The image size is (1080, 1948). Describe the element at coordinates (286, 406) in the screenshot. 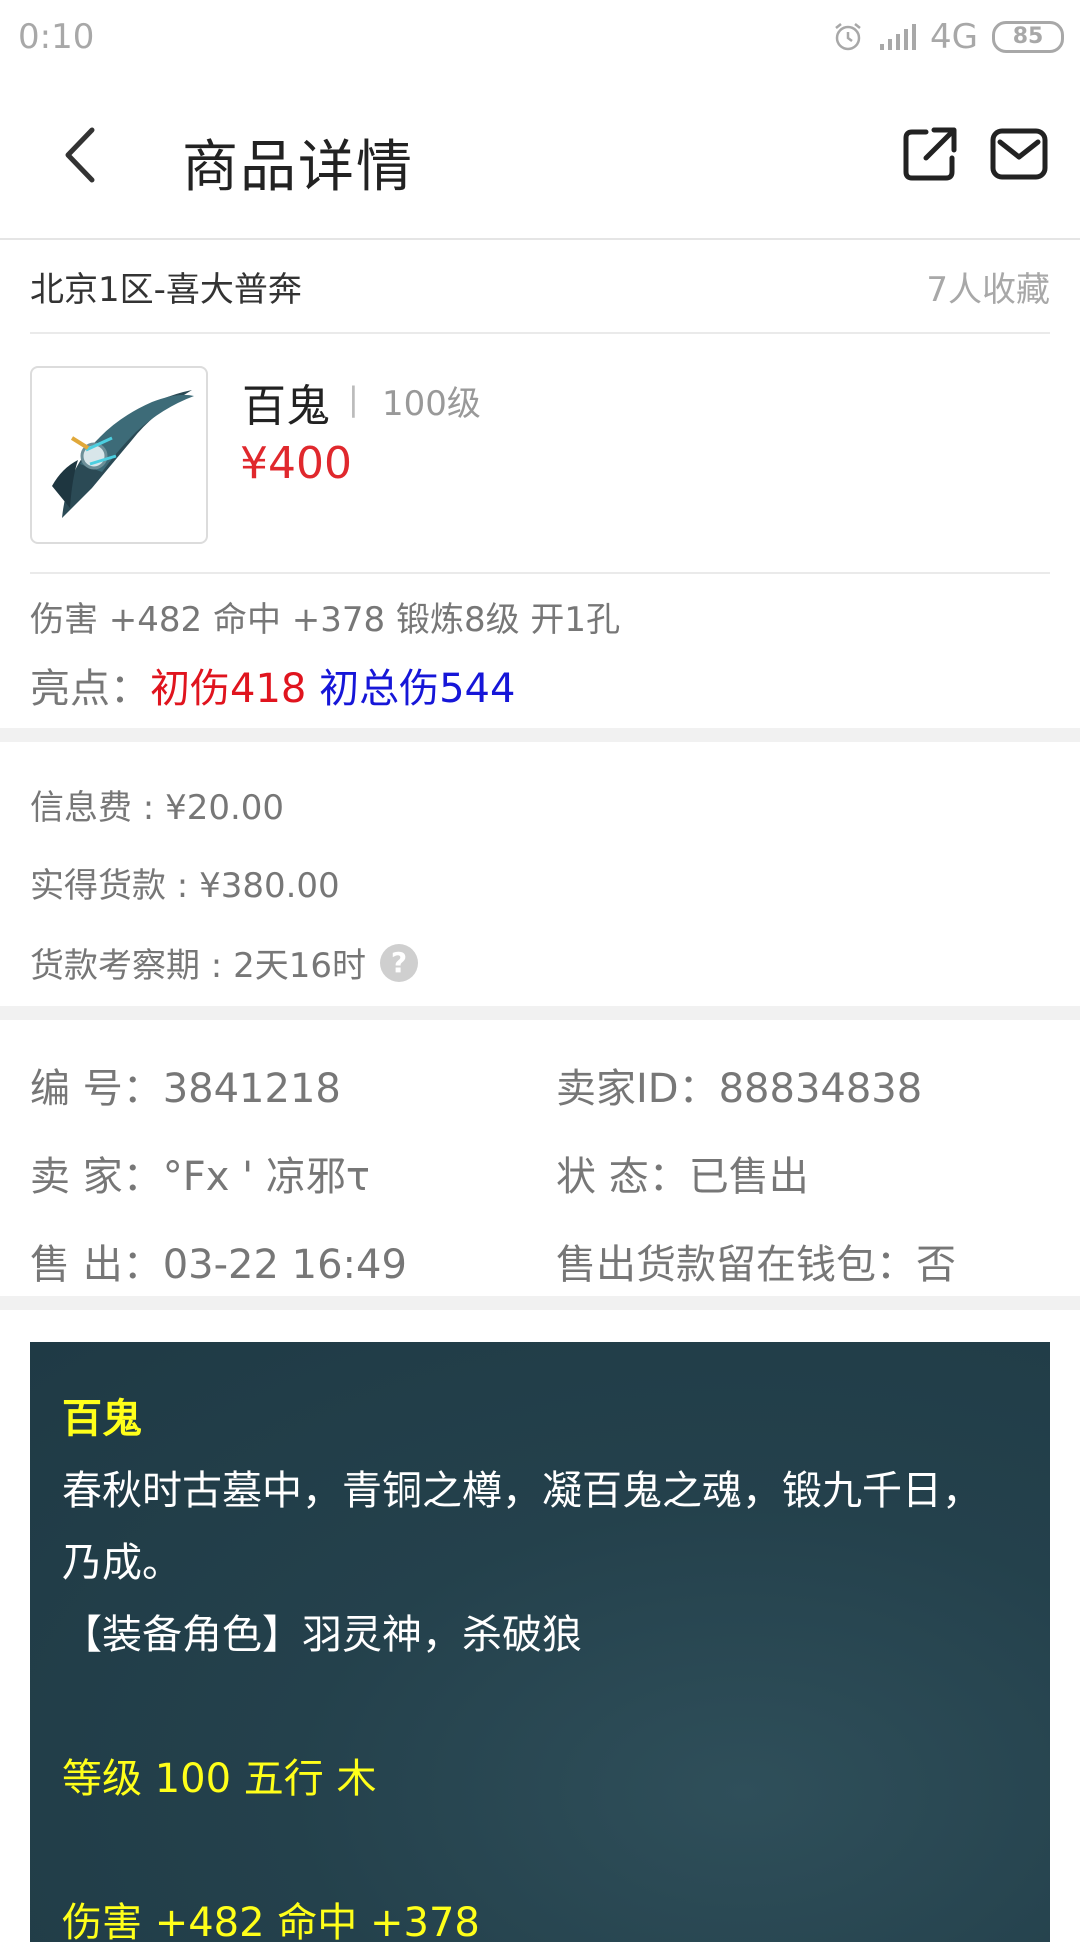

I see `item-name: 百鬼` at that location.